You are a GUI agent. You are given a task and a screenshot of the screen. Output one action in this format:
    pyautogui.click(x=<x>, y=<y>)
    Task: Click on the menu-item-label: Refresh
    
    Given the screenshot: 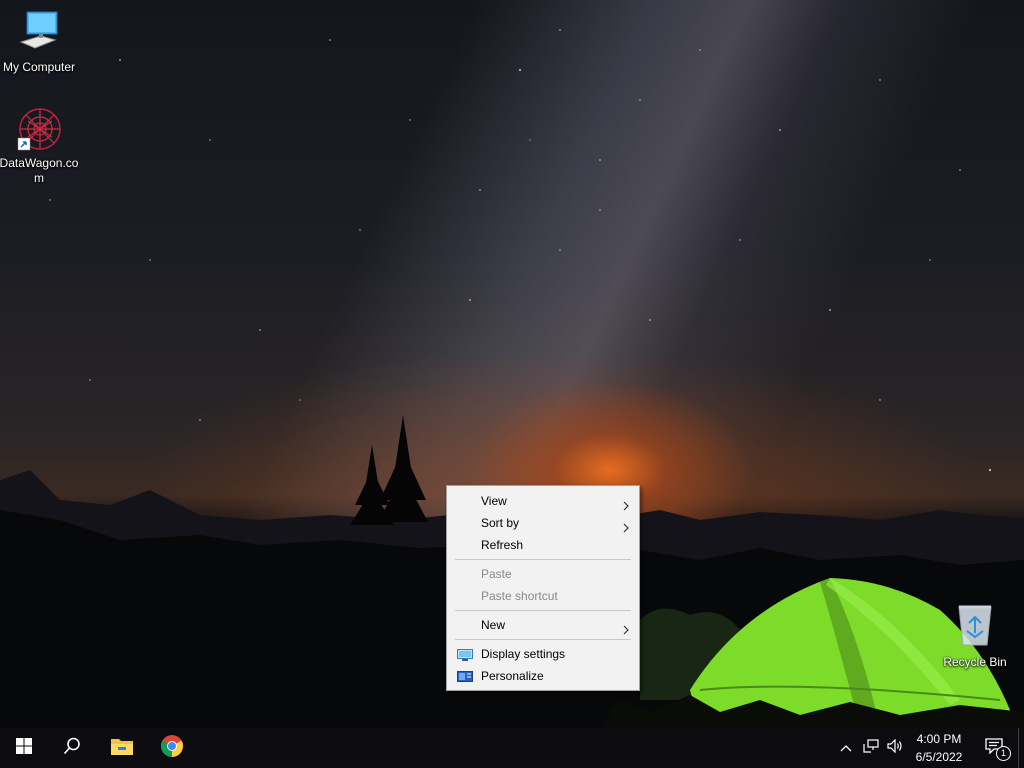 What is the action you would take?
    pyautogui.click(x=502, y=545)
    